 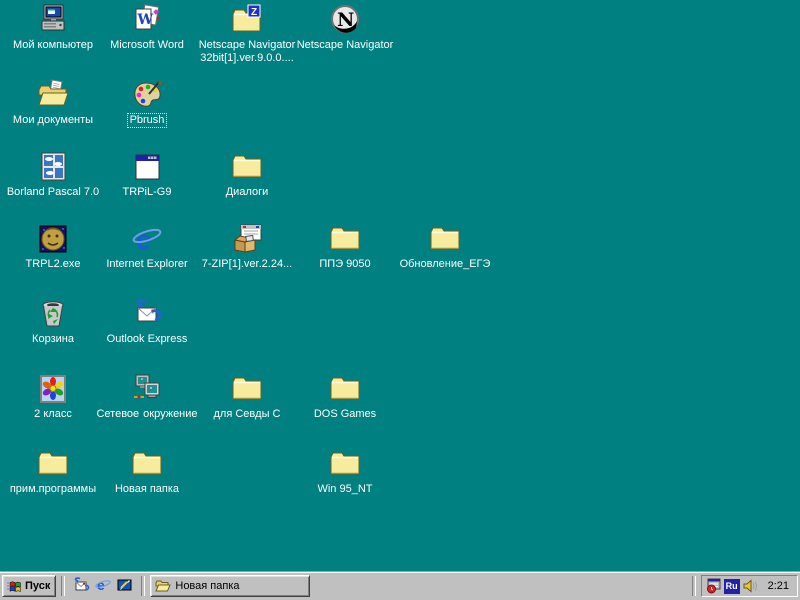 I want to click on icon-label-line: Microsoft Word, so click(x=147, y=45).